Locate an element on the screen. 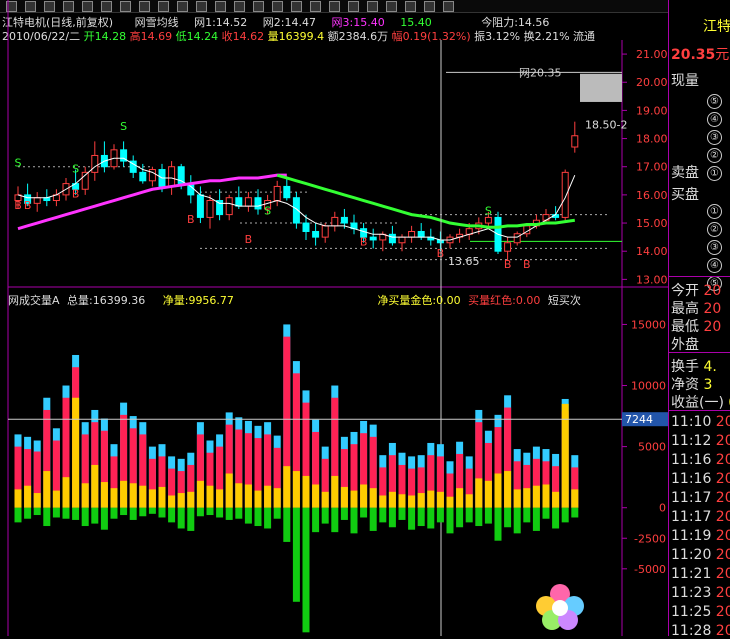 Image resolution: width=730 pixels, height=639 pixels. level-number: ④ is located at coordinates (714, 119).